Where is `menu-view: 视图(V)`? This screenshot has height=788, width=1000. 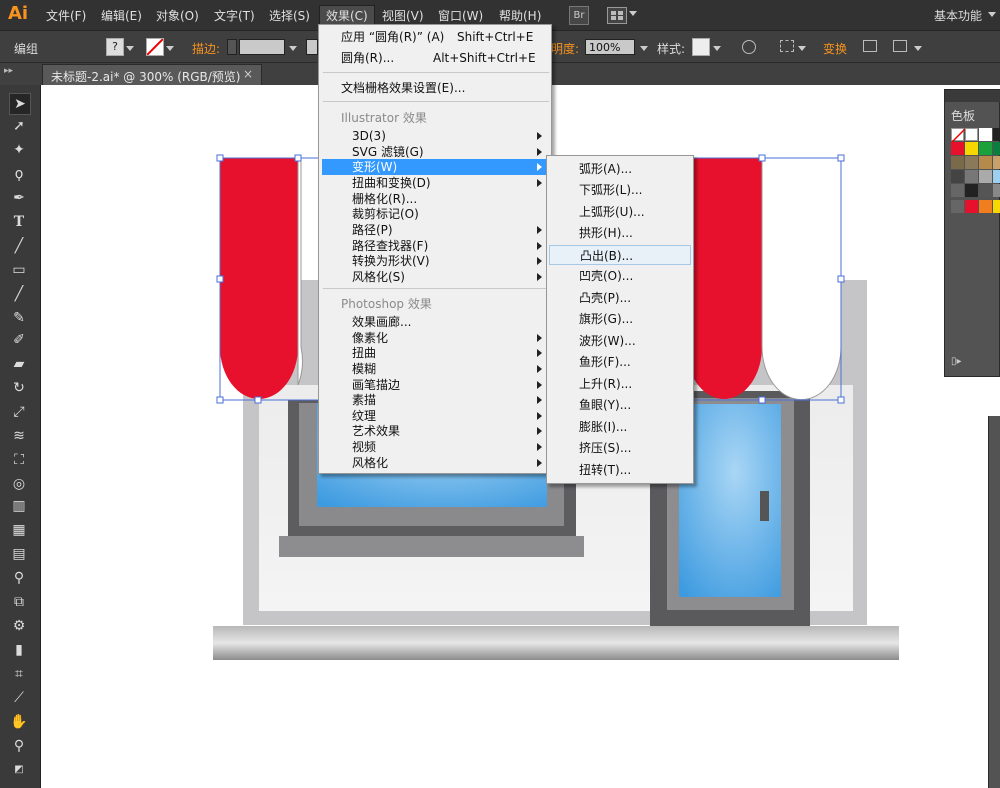
menu-view: 视图(V) is located at coordinates (403, 15).